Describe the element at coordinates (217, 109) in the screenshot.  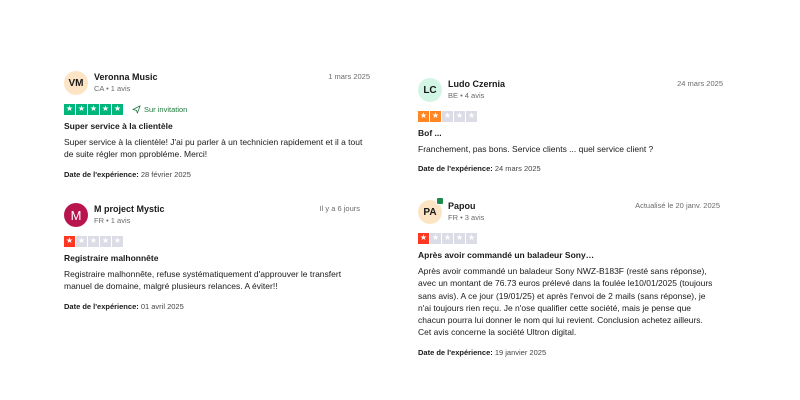
I see `rating-row: ★ ★ ★ ★ ★ Sur invitation` at that location.